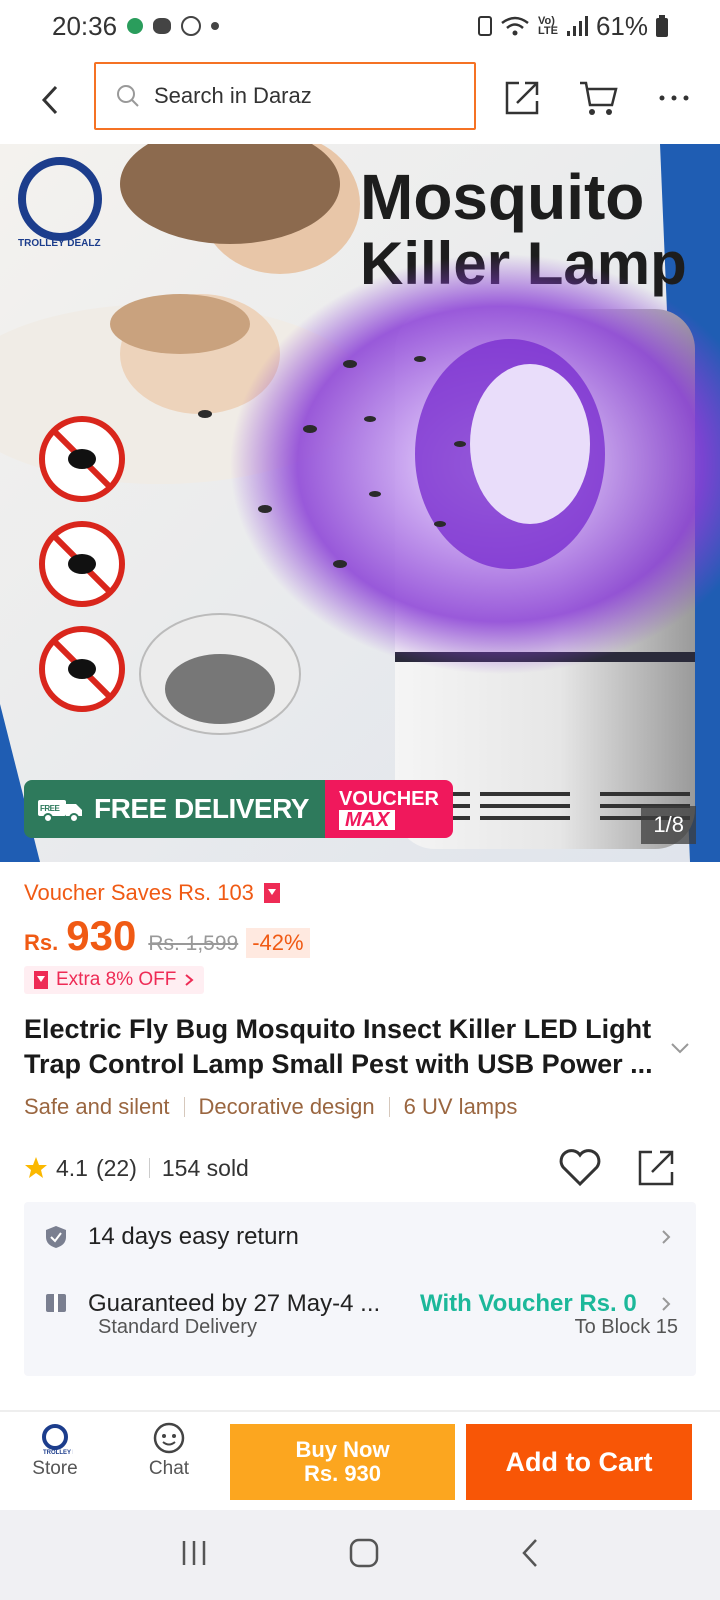  I want to click on svg-text: FREE, so click(50, 808).